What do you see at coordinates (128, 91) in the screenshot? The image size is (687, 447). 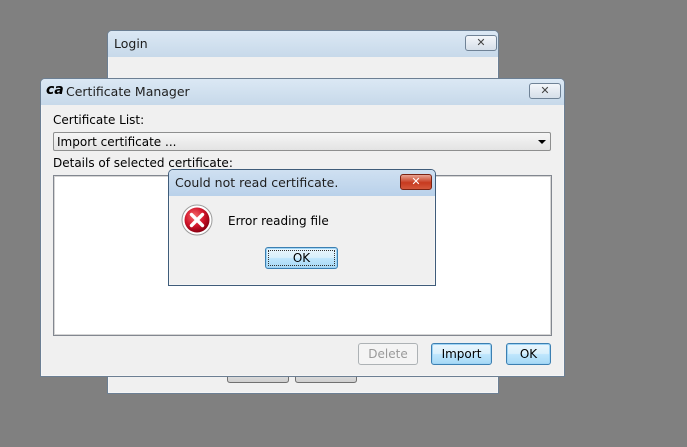 I see `certificate-manager-title: Certificate Manager` at bounding box center [128, 91].